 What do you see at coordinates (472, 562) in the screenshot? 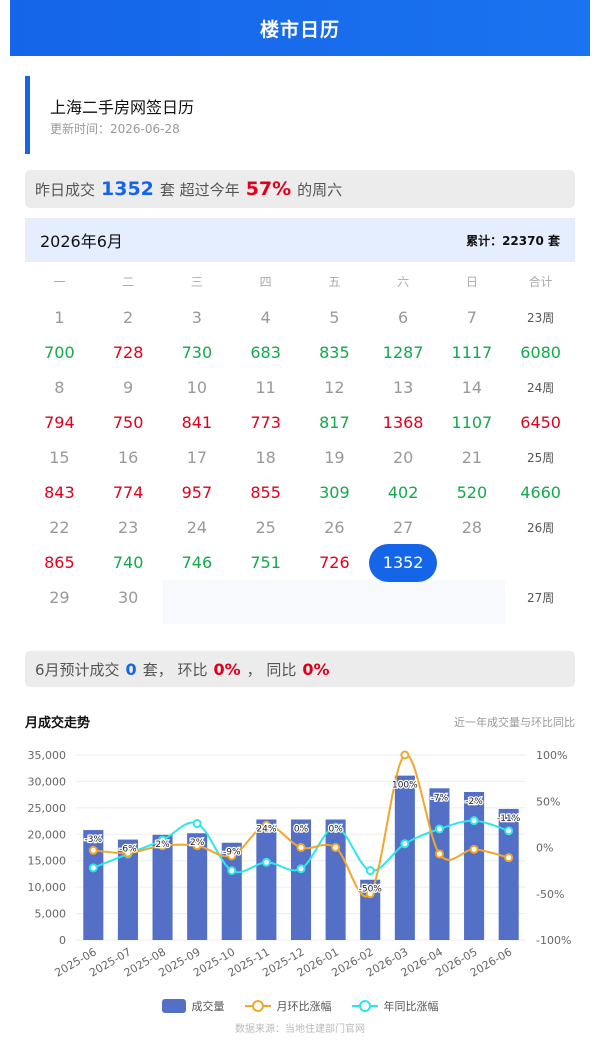
I see `calendar-day-cell` at bounding box center [472, 562].